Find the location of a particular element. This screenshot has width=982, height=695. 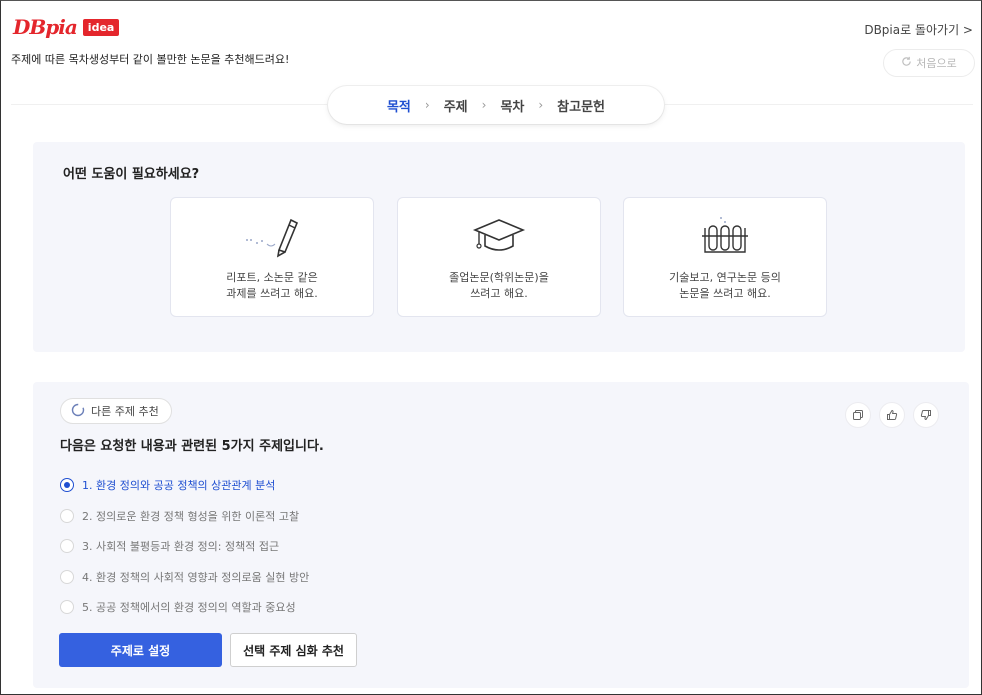

alternate-topics-label: 다른 주제 추천 is located at coordinates (125, 411).